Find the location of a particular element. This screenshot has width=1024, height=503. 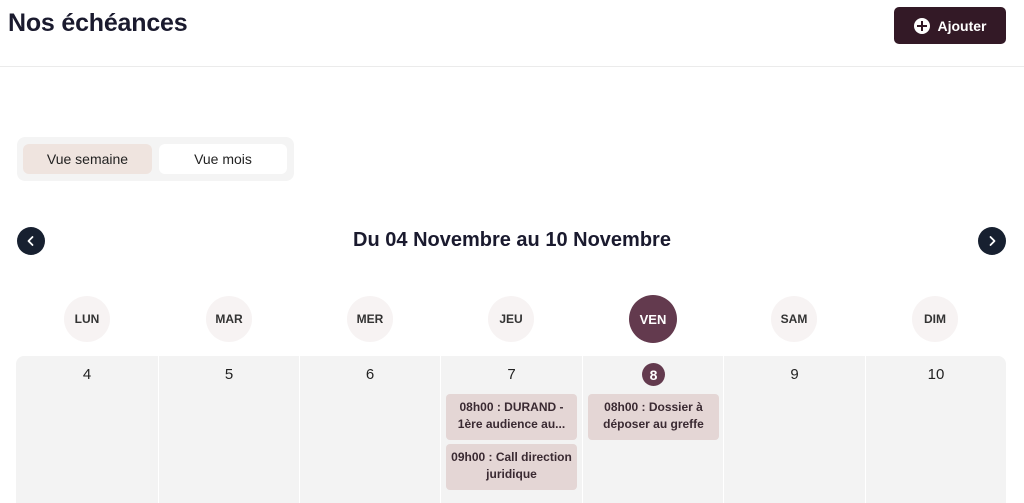

day-cell-mon: 4 is located at coordinates (87, 429).